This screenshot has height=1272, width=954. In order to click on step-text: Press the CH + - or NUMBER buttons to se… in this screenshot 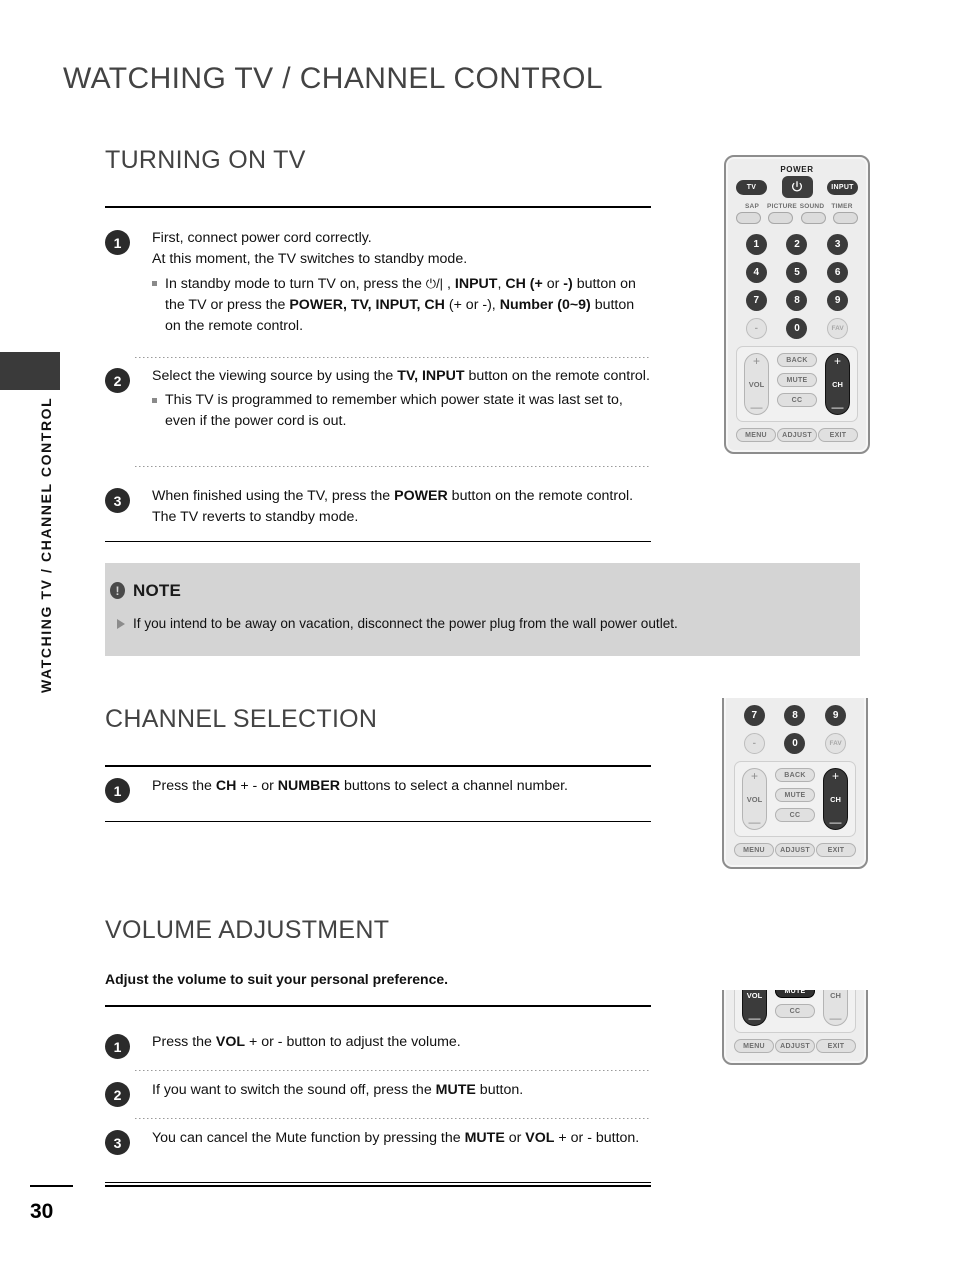, I will do `click(401, 786)`.